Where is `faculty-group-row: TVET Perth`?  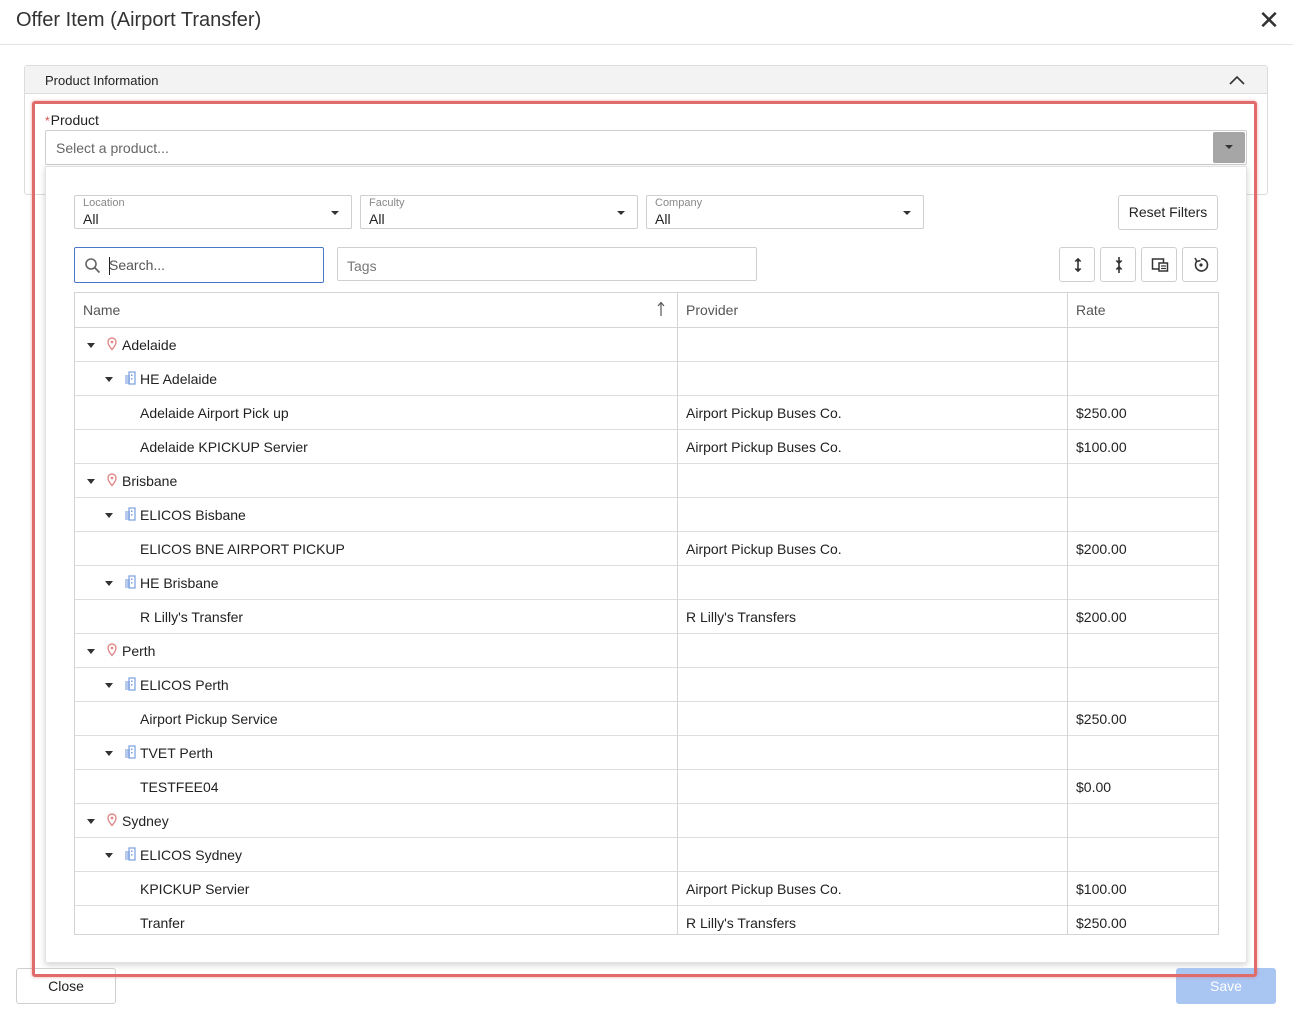
faculty-group-row: TVET Perth is located at coordinates (646, 753).